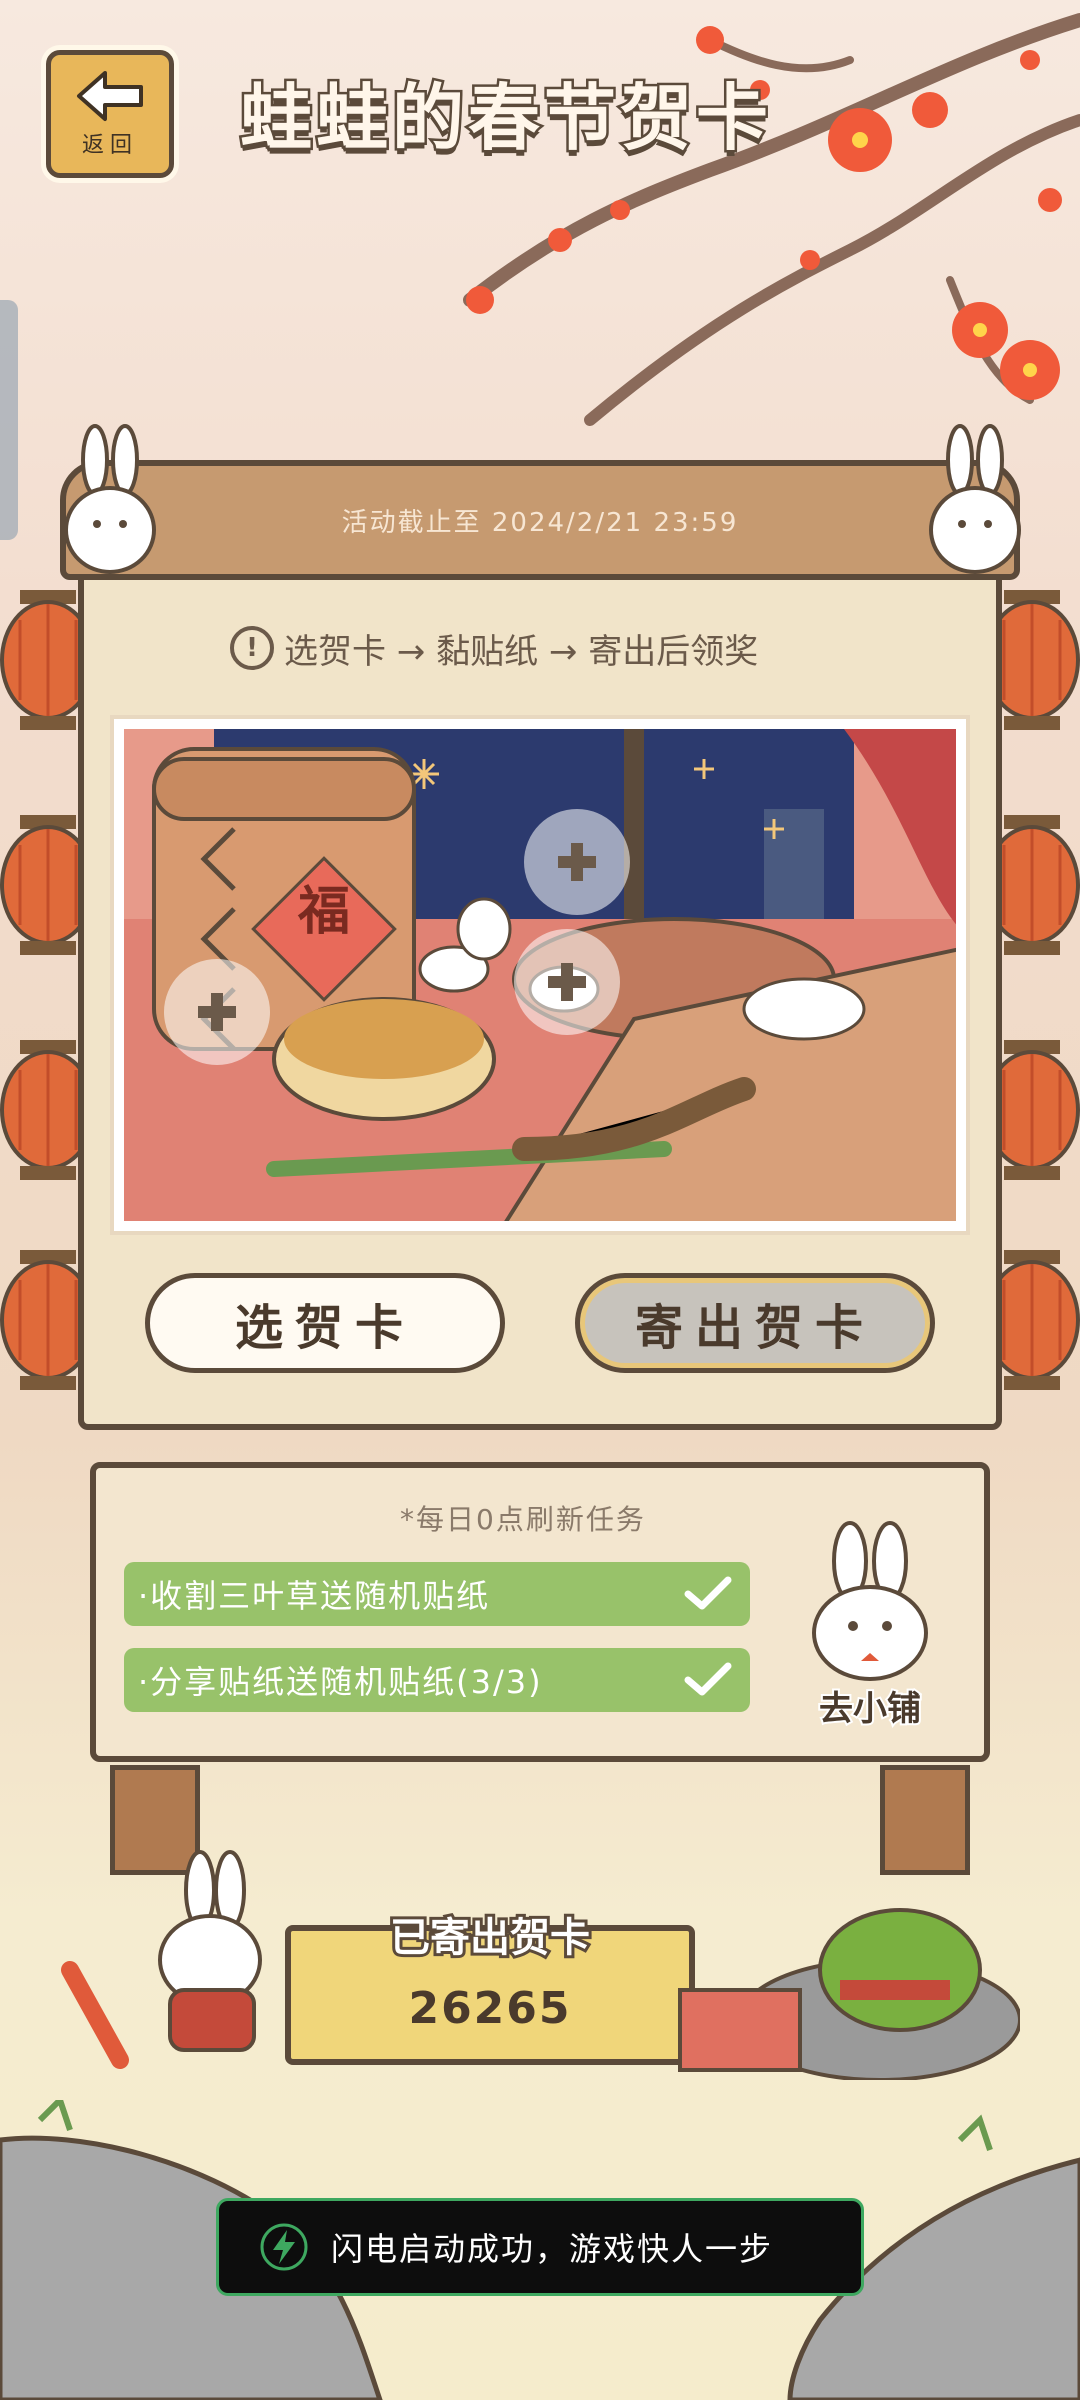 The height and width of the screenshot is (2400, 1080). What do you see at coordinates (505, 118) in the screenshot?
I see `page-title: 蛙蛙的春节贺卡` at bounding box center [505, 118].